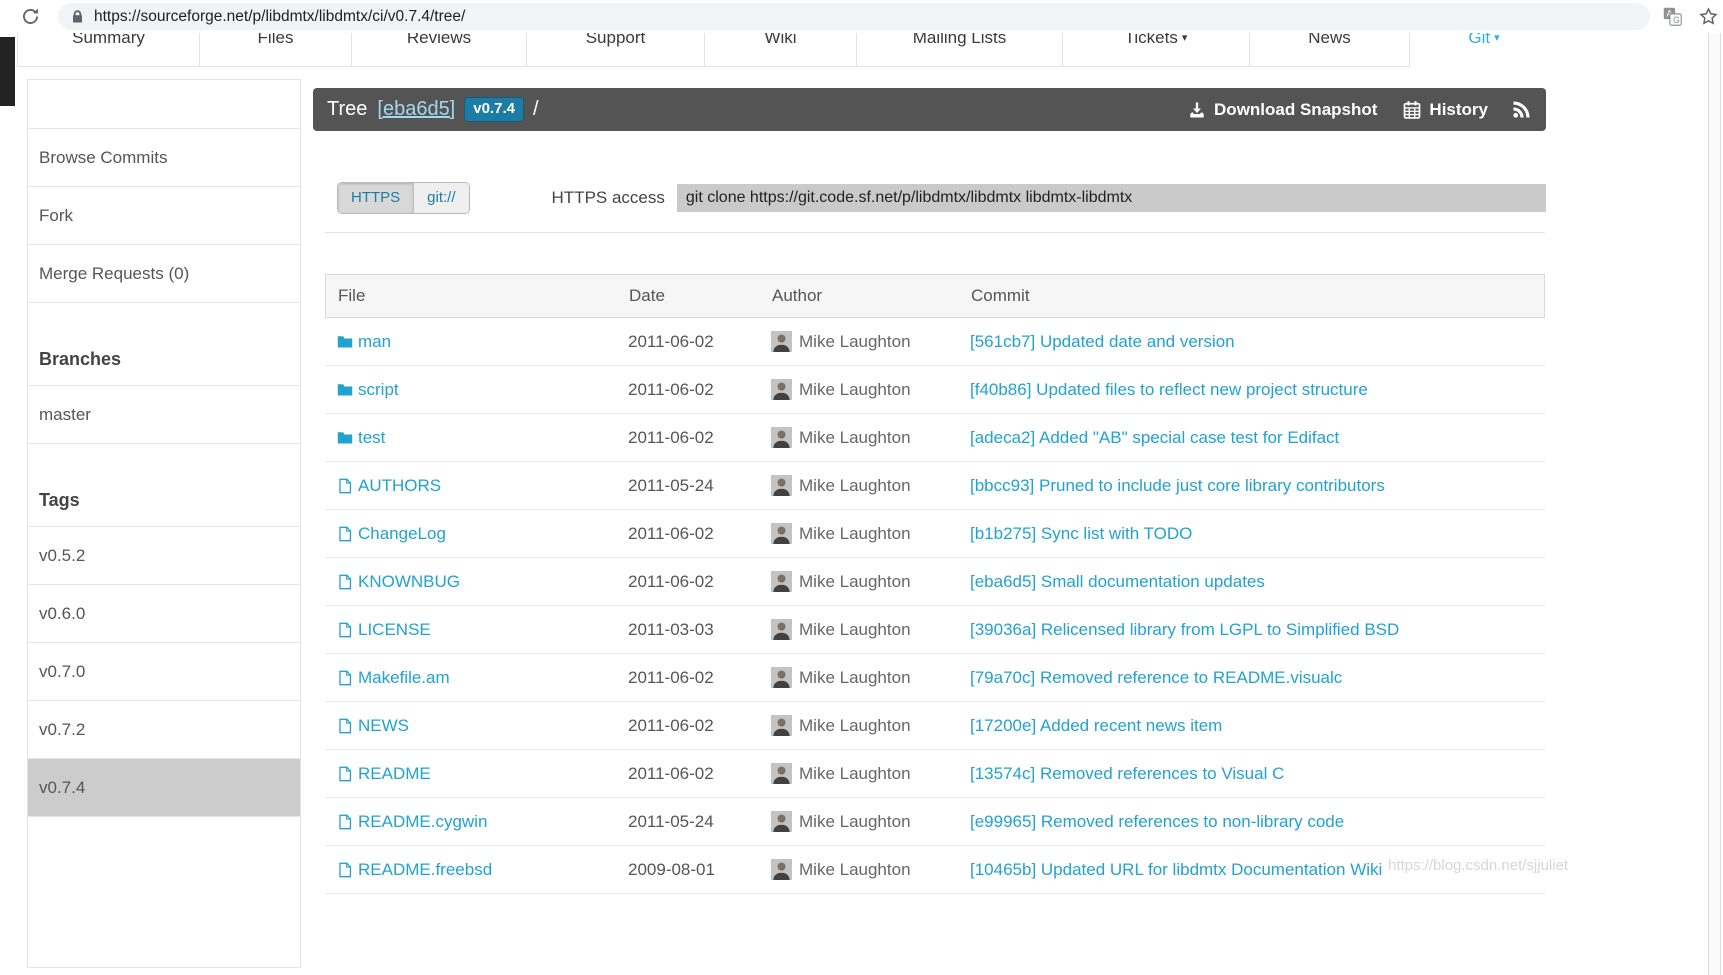 The height and width of the screenshot is (975, 1723). Describe the element at coordinates (164, 614) in the screenshot. I see `sidebar-item-v0-6-0: v0.6.0` at that location.